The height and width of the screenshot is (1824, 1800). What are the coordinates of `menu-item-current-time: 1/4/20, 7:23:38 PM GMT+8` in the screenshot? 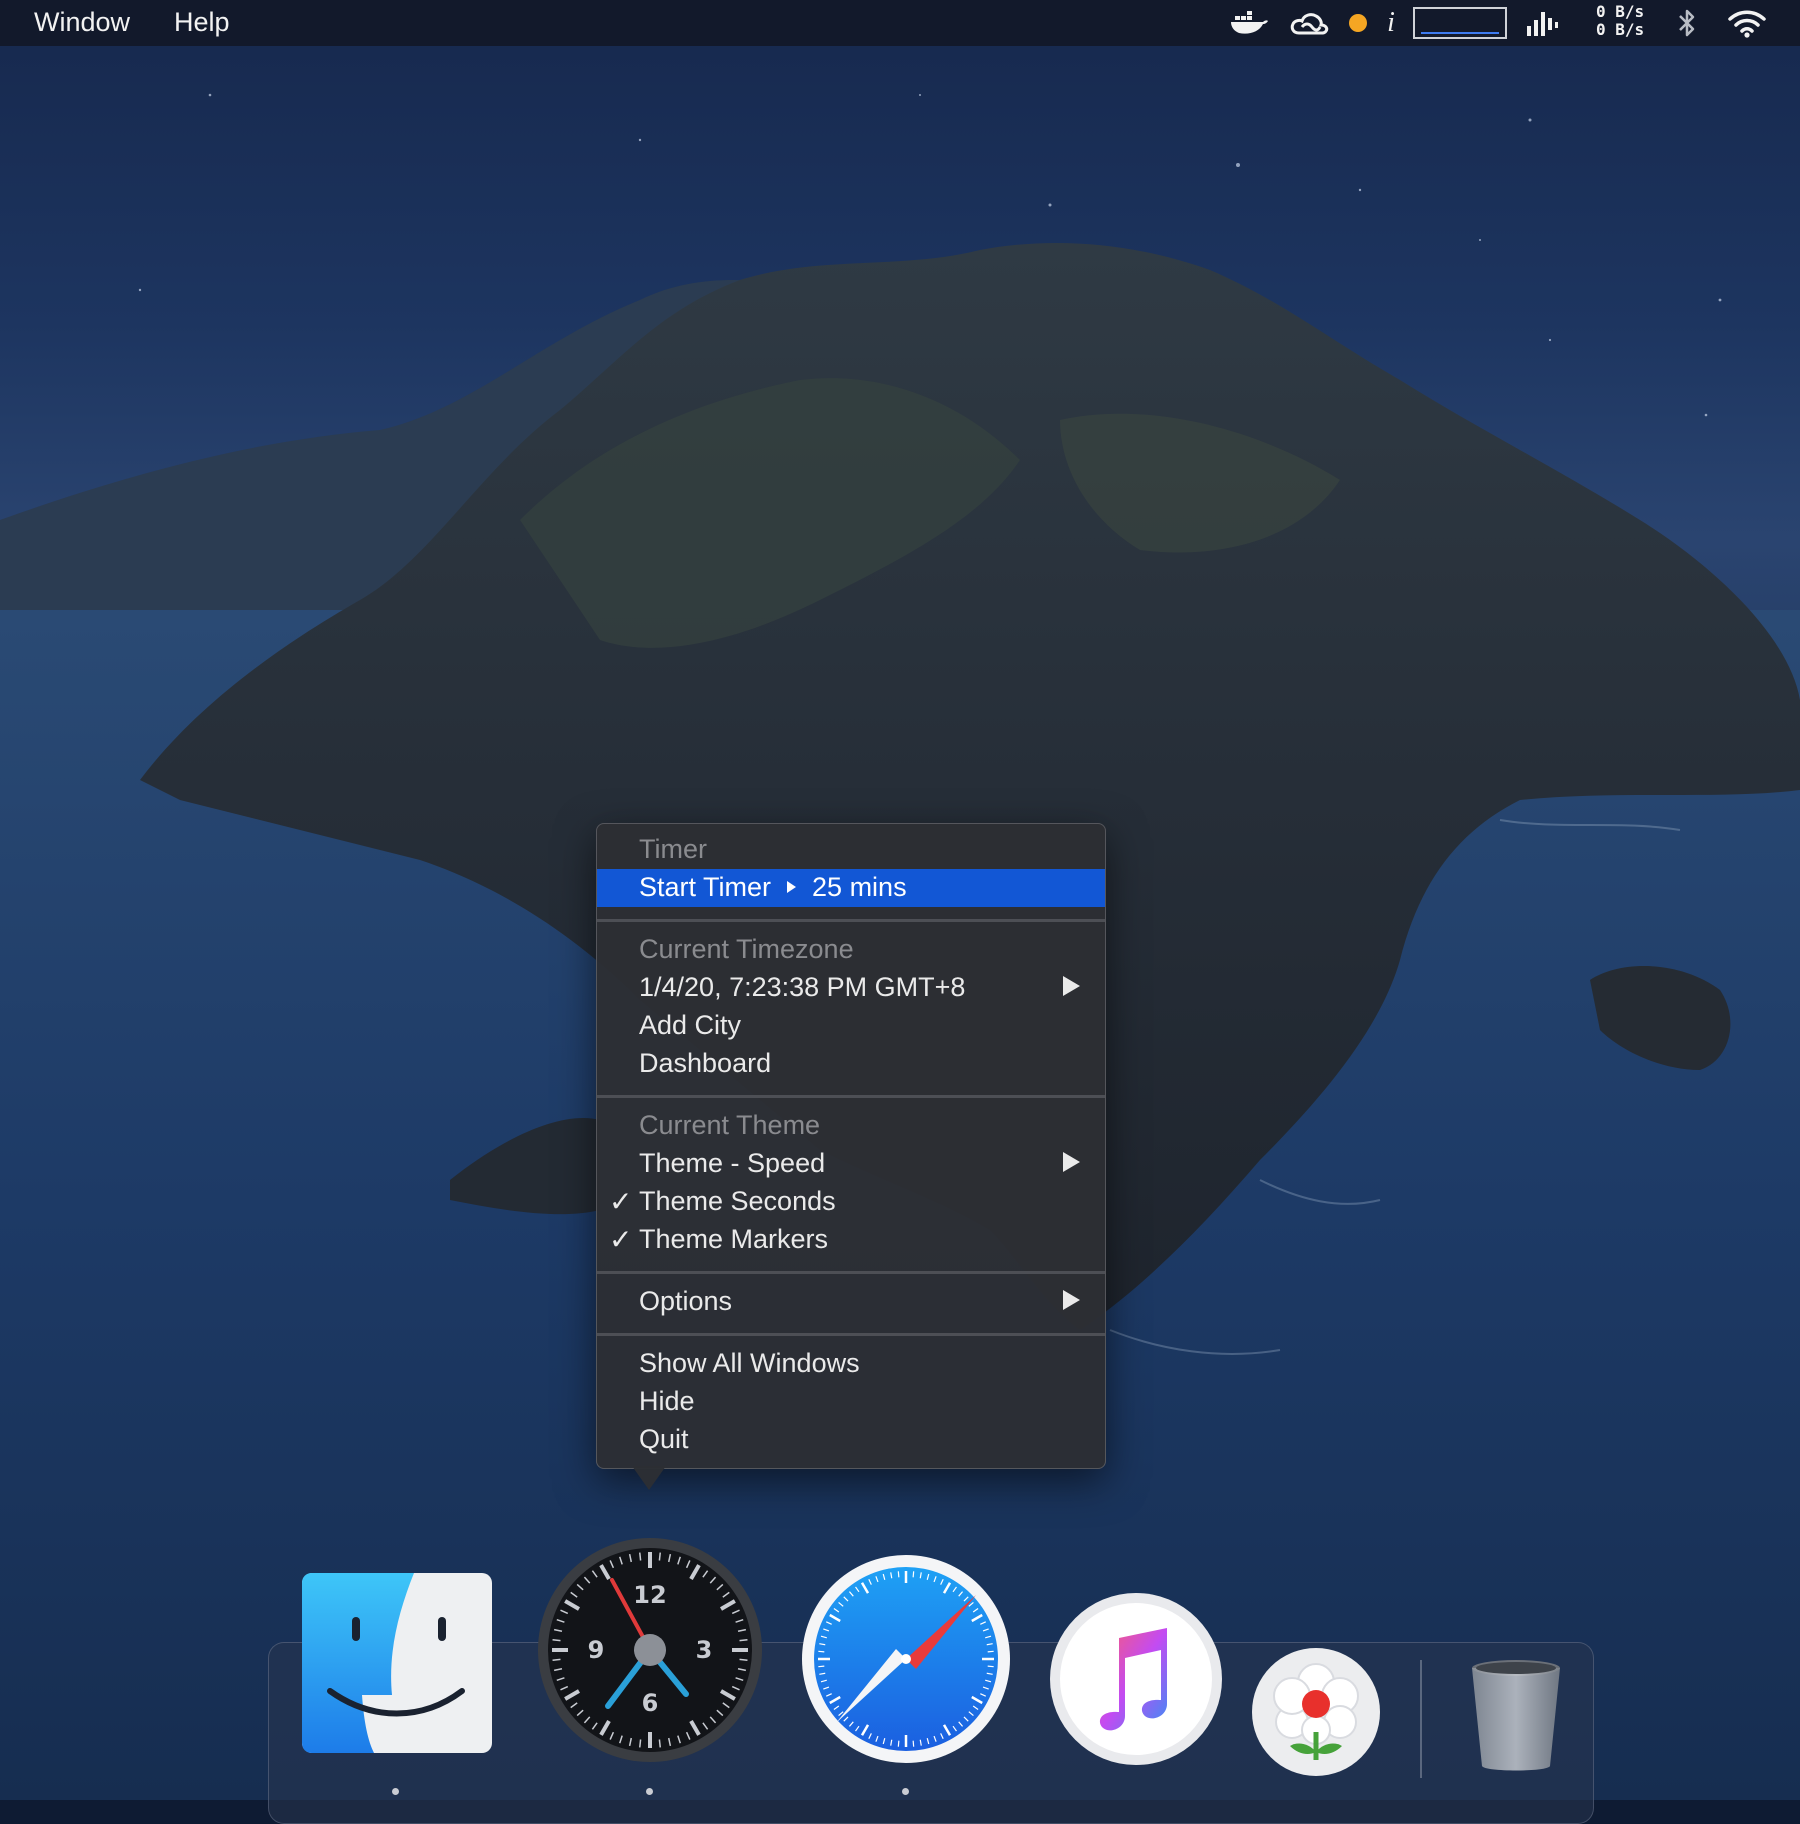 It's located at (851, 988).